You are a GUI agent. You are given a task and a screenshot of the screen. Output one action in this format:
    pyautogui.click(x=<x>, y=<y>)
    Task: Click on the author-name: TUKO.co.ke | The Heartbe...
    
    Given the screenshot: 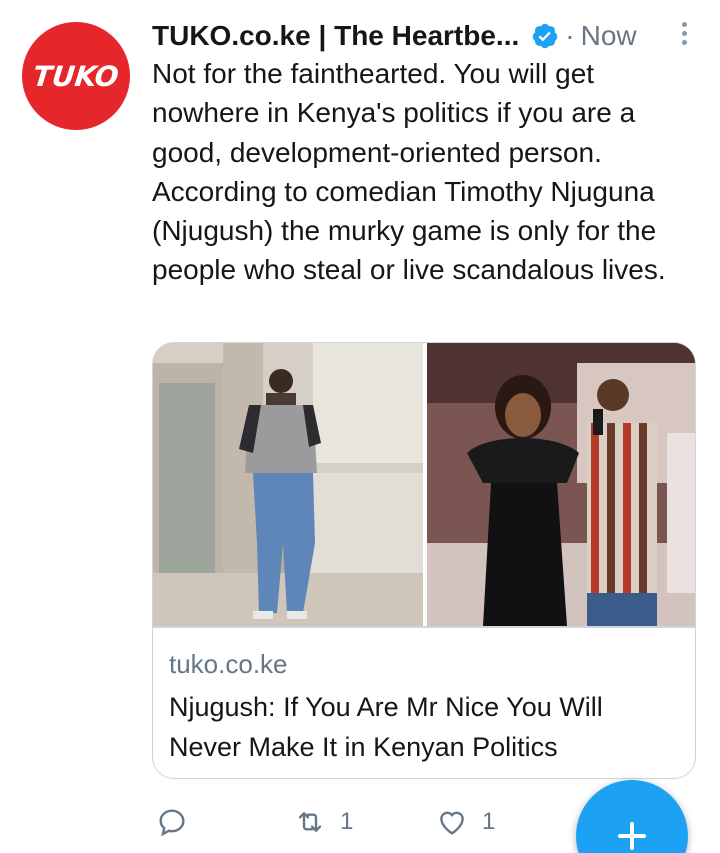 What is the action you would take?
    pyautogui.click(x=335, y=36)
    